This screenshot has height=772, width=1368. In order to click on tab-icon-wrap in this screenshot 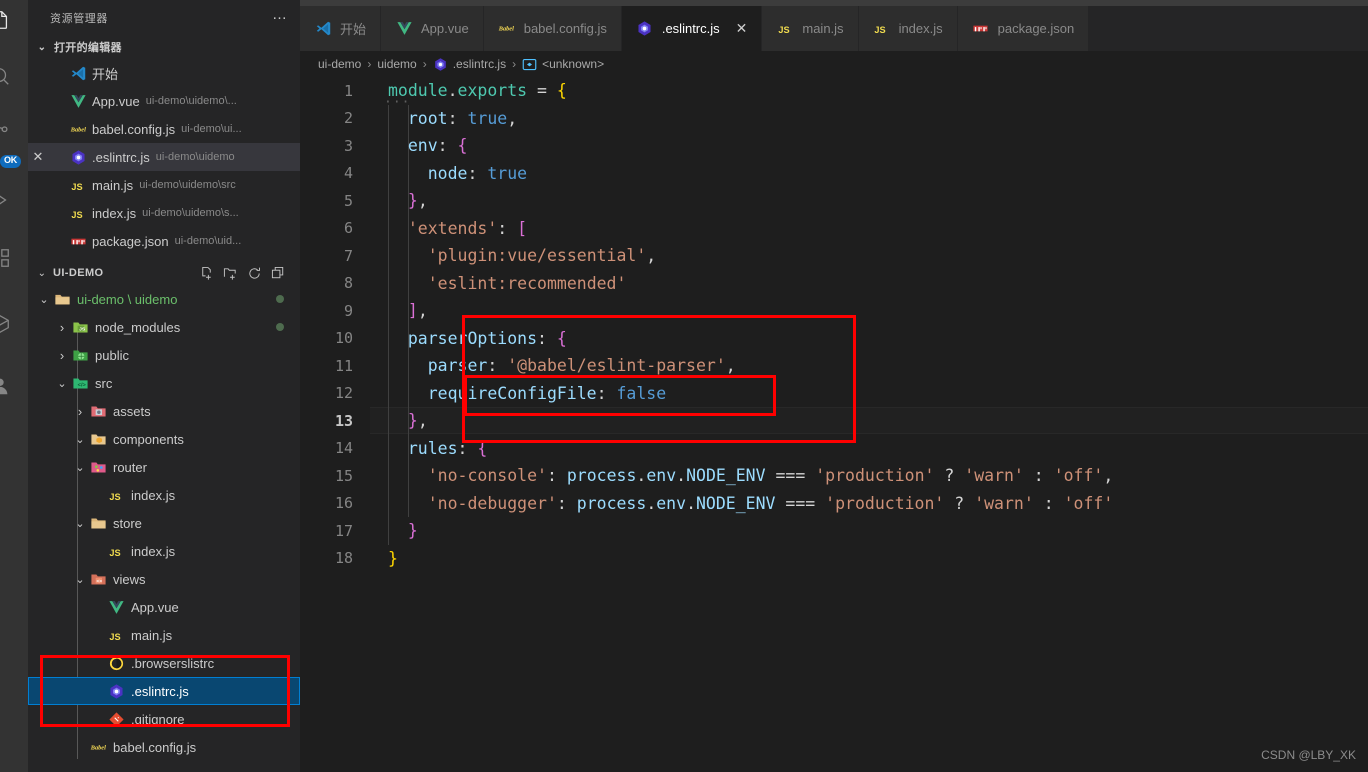, I will do `click(981, 28)`.